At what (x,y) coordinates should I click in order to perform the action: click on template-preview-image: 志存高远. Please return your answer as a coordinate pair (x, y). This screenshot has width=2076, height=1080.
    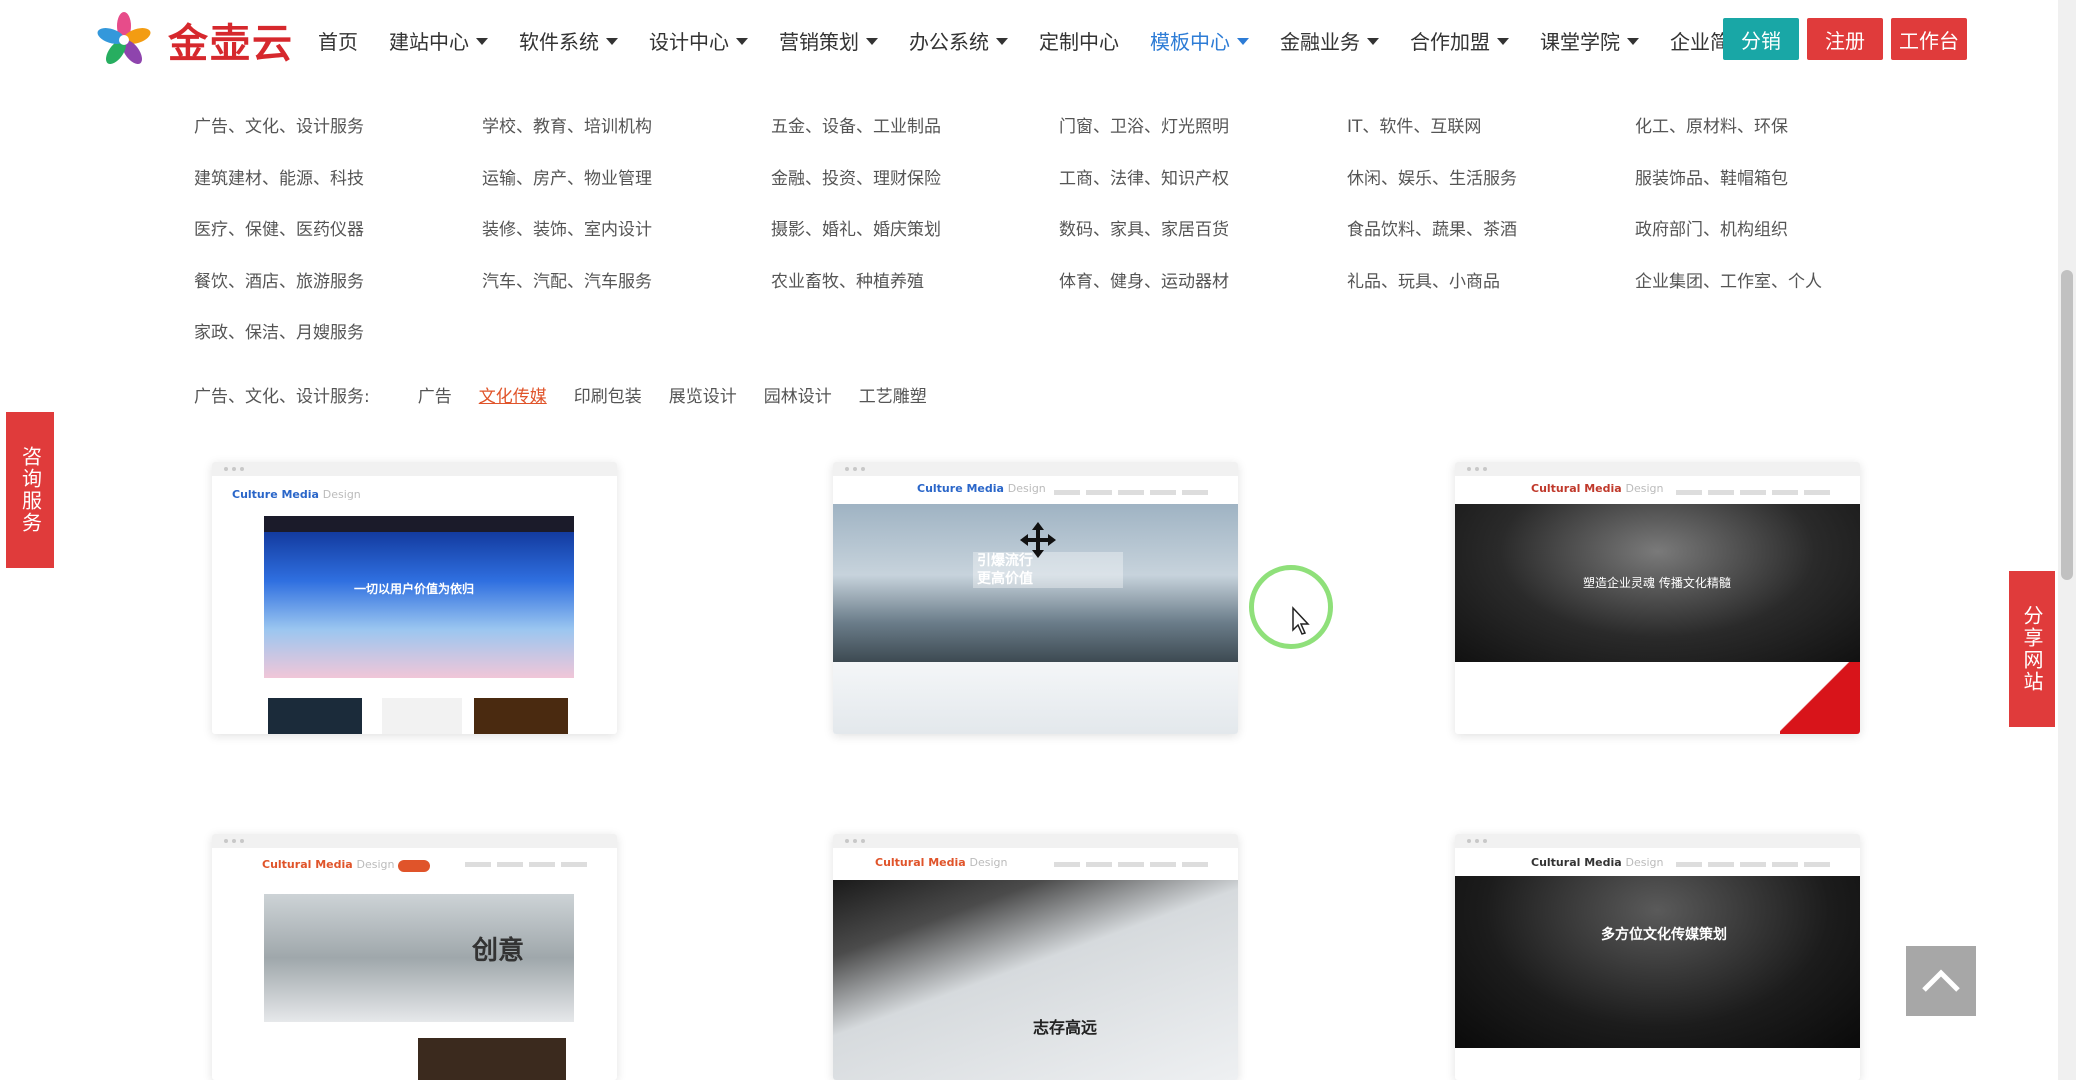
    Looking at the image, I should click on (1035, 980).